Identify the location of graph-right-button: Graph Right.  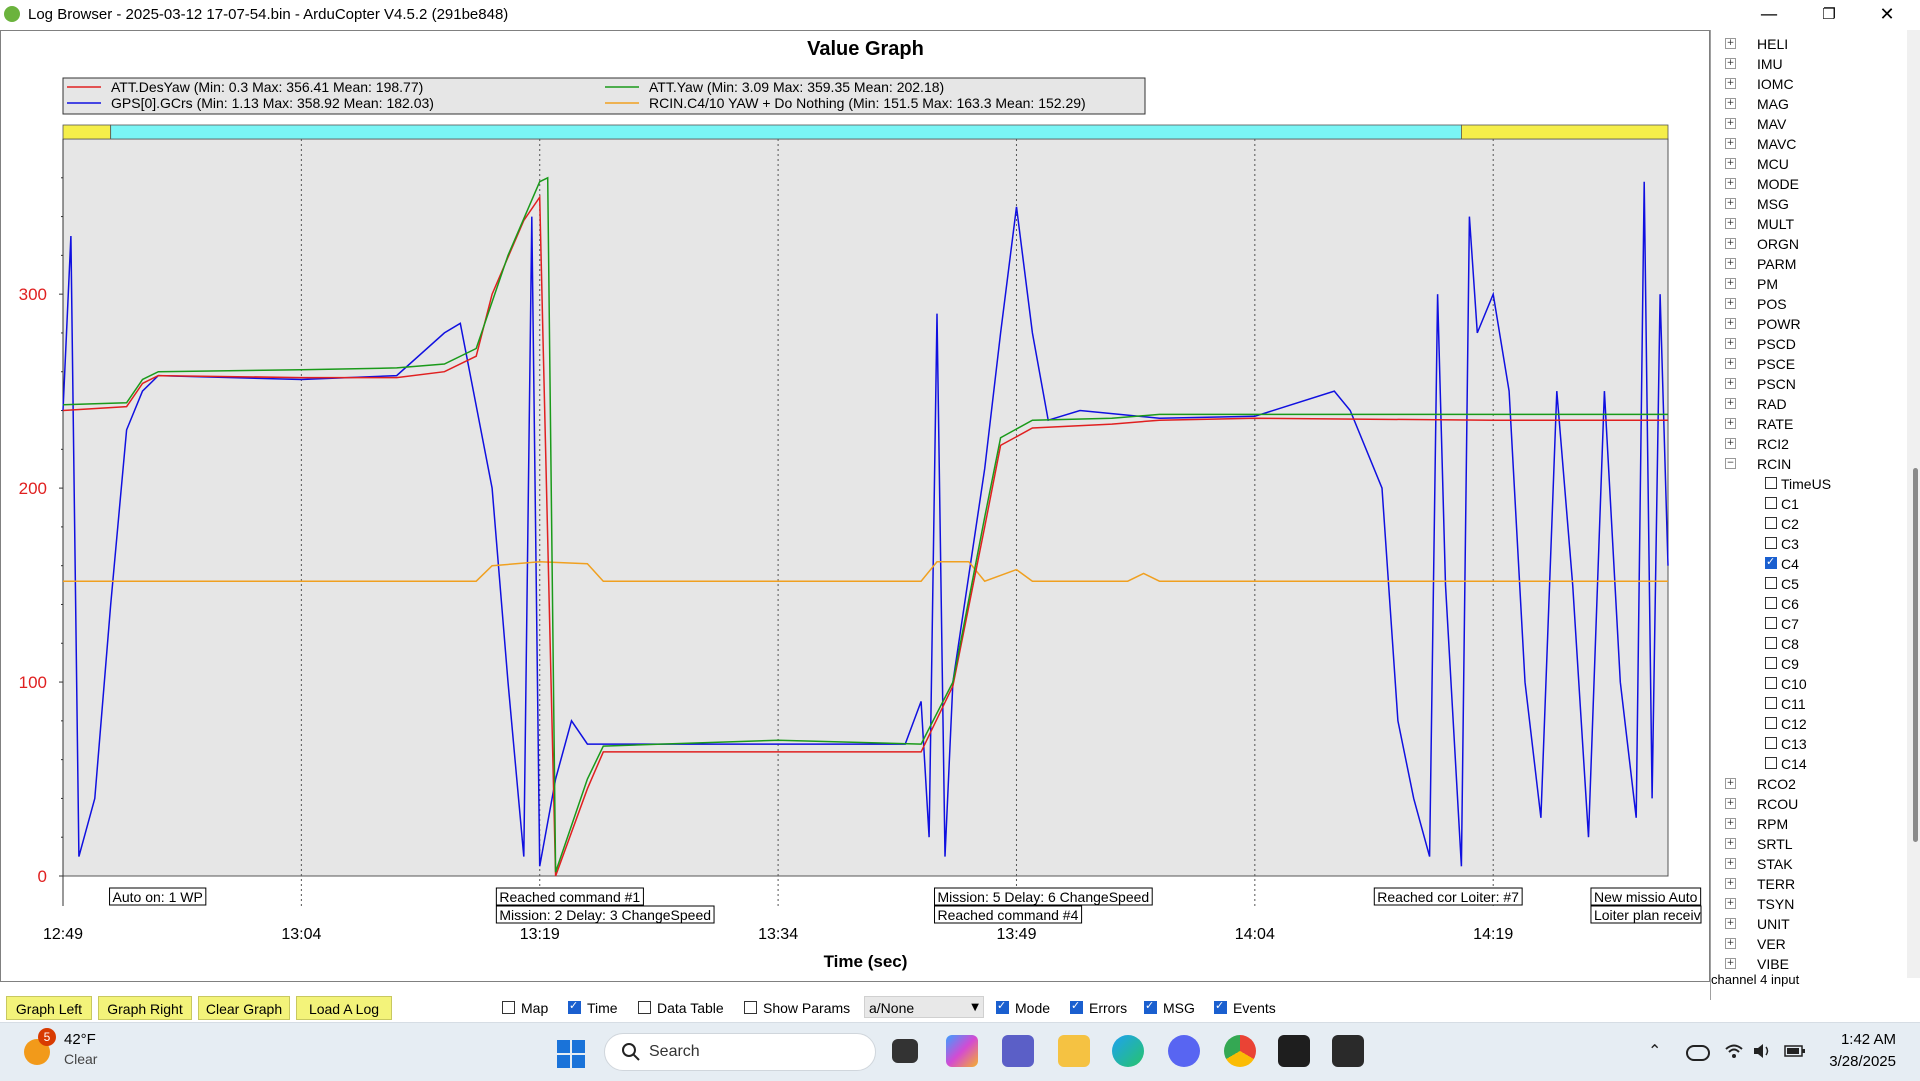
(145, 1008).